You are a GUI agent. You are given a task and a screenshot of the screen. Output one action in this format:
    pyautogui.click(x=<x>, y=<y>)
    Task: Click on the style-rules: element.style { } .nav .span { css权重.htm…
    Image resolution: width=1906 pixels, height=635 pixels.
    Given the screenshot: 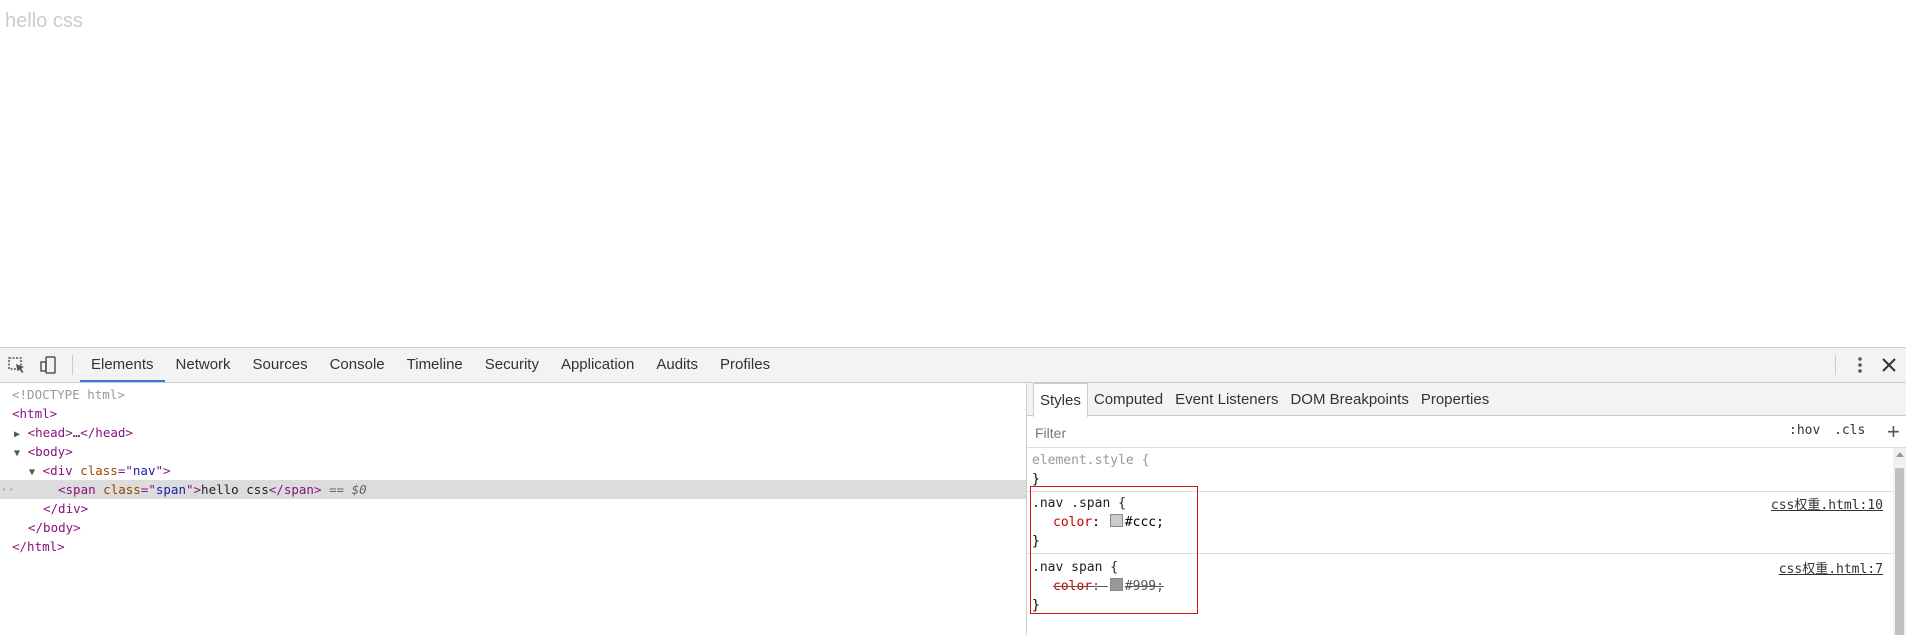 What is the action you would take?
    pyautogui.click(x=1460, y=541)
    